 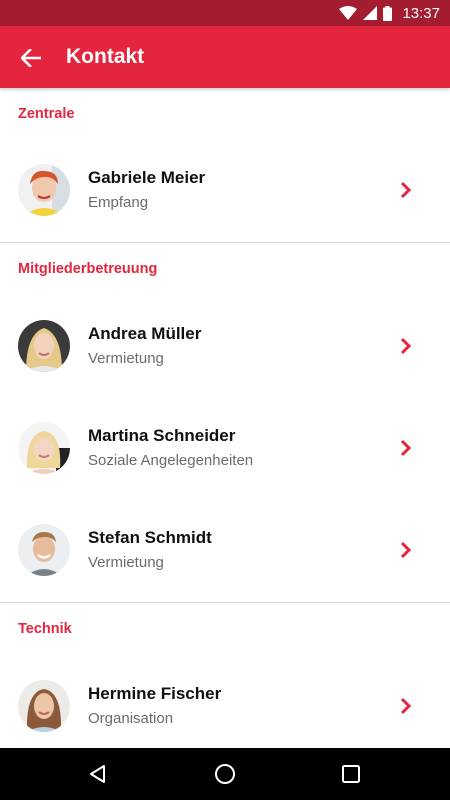 I want to click on contact-role: Empfang, so click(x=118, y=202).